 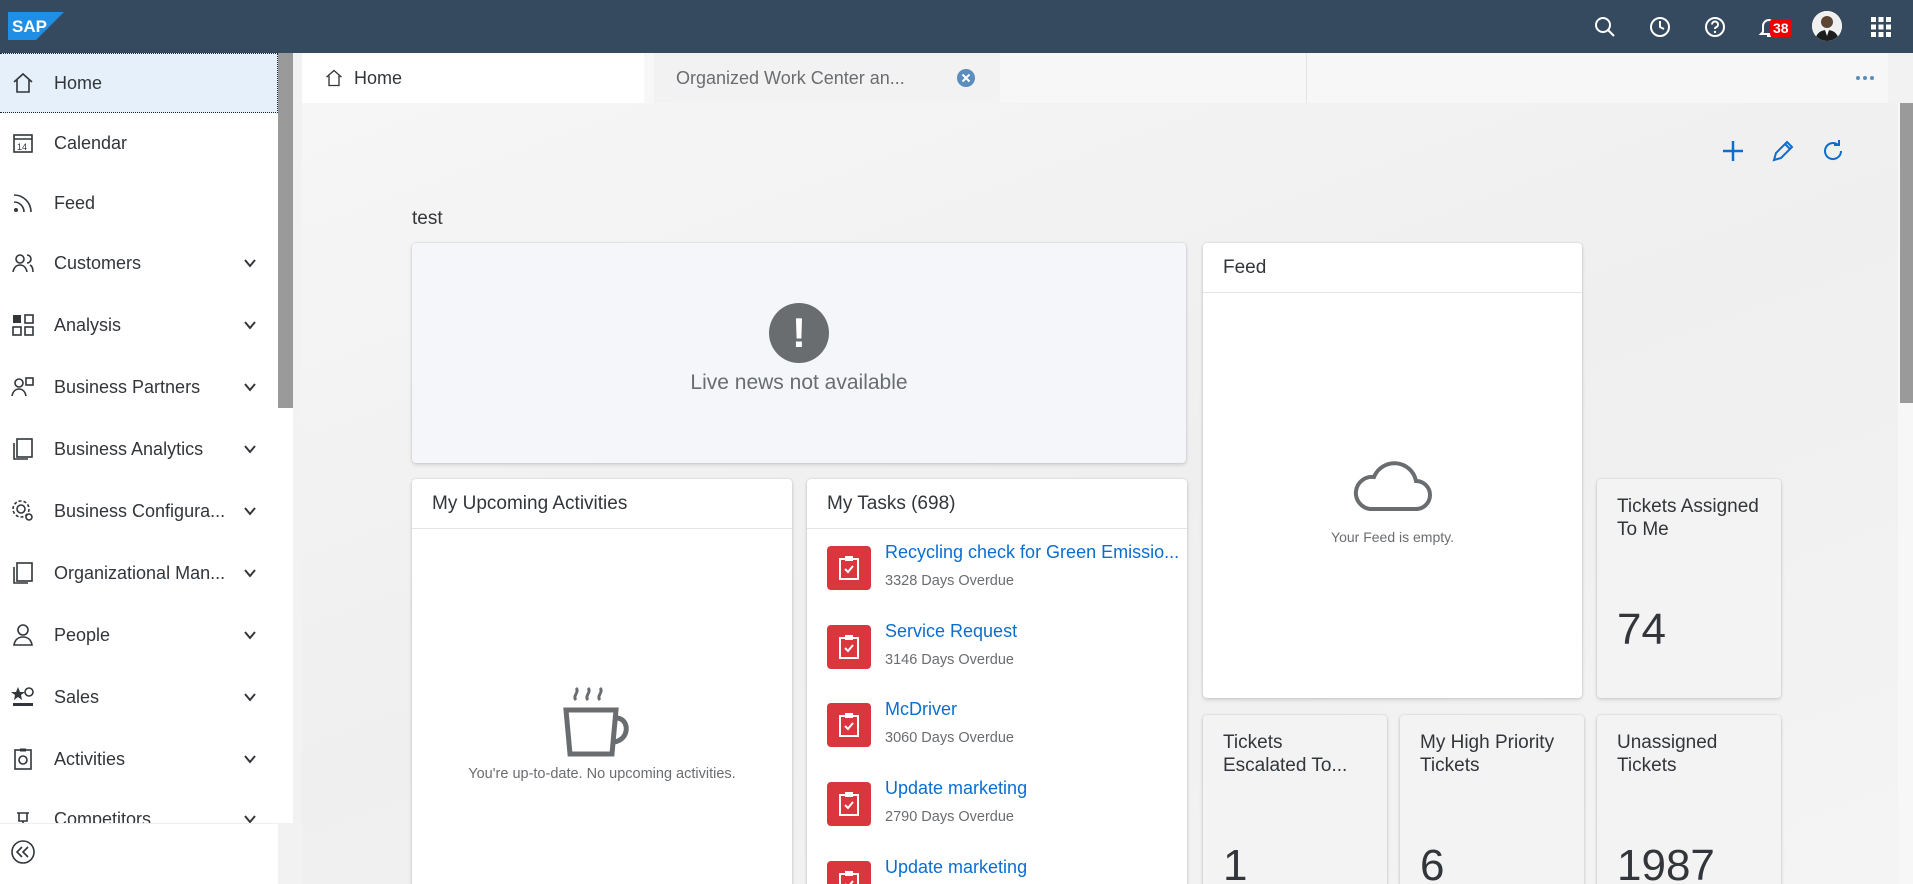 I want to click on task-overdue: 2790 Days Overdue, so click(x=949, y=817).